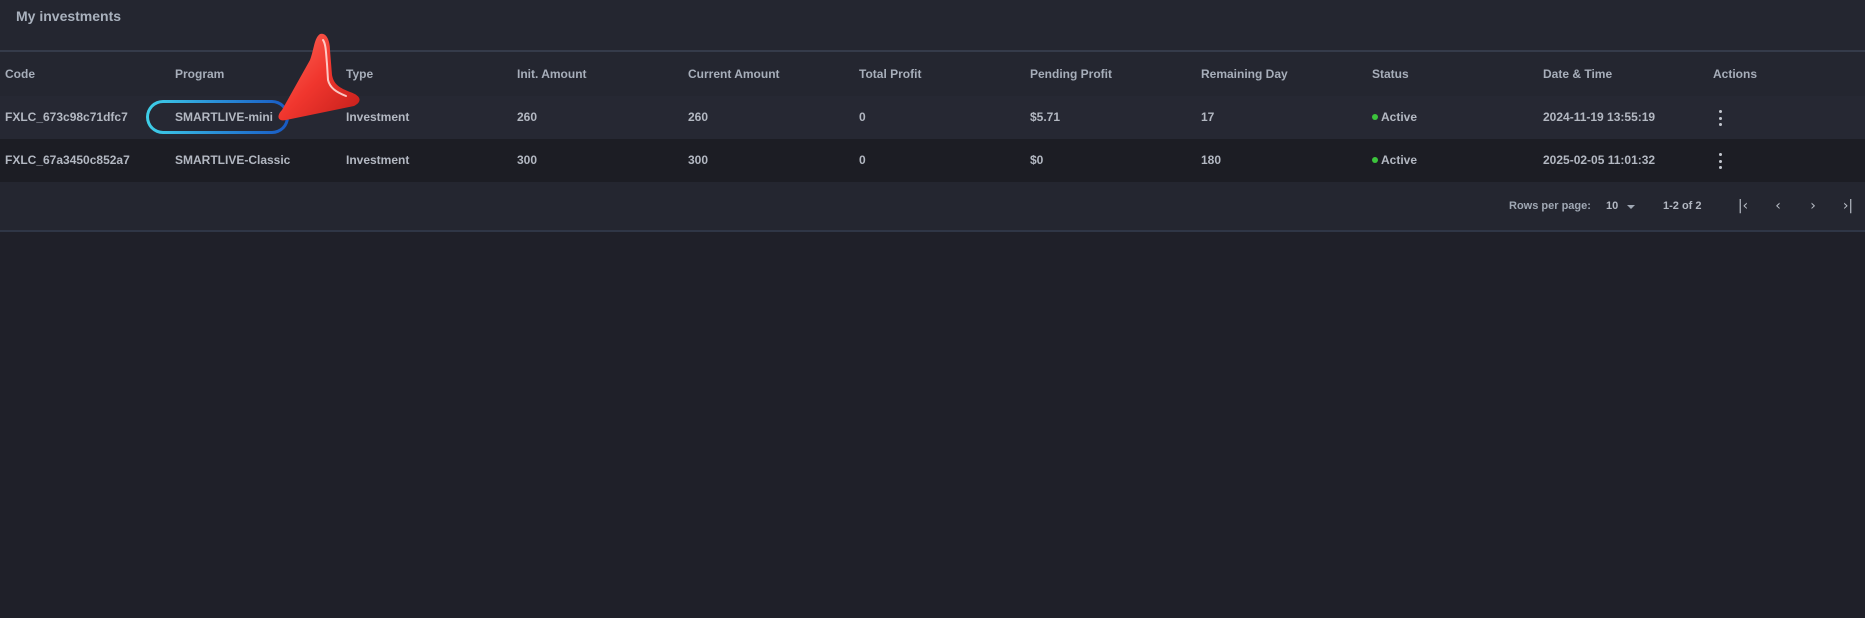  What do you see at coordinates (1735, 74) in the screenshot?
I see `column-header-actions: Actions` at bounding box center [1735, 74].